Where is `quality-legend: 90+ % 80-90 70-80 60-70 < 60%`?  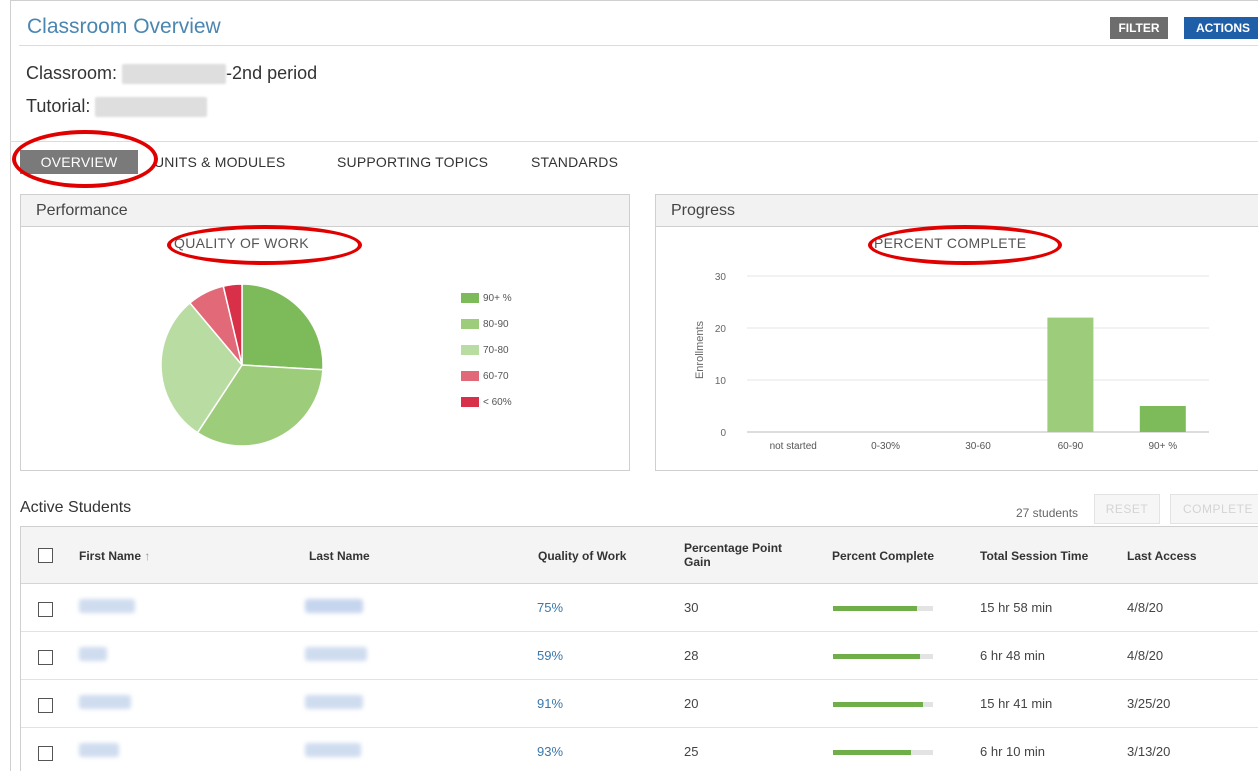 quality-legend: 90+ % 80-90 70-80 60-70 < 60% is located at coordinates (486, 350).